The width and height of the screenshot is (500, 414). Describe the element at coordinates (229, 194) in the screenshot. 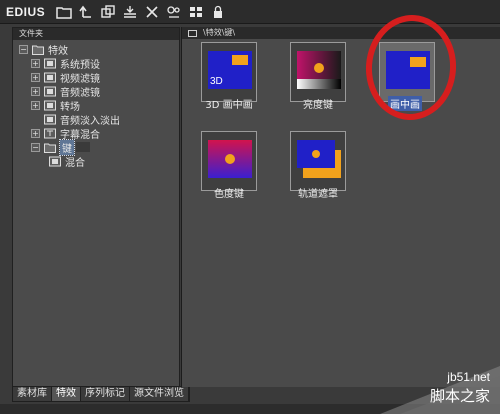

I see `effect-label: 色度键` at that location.